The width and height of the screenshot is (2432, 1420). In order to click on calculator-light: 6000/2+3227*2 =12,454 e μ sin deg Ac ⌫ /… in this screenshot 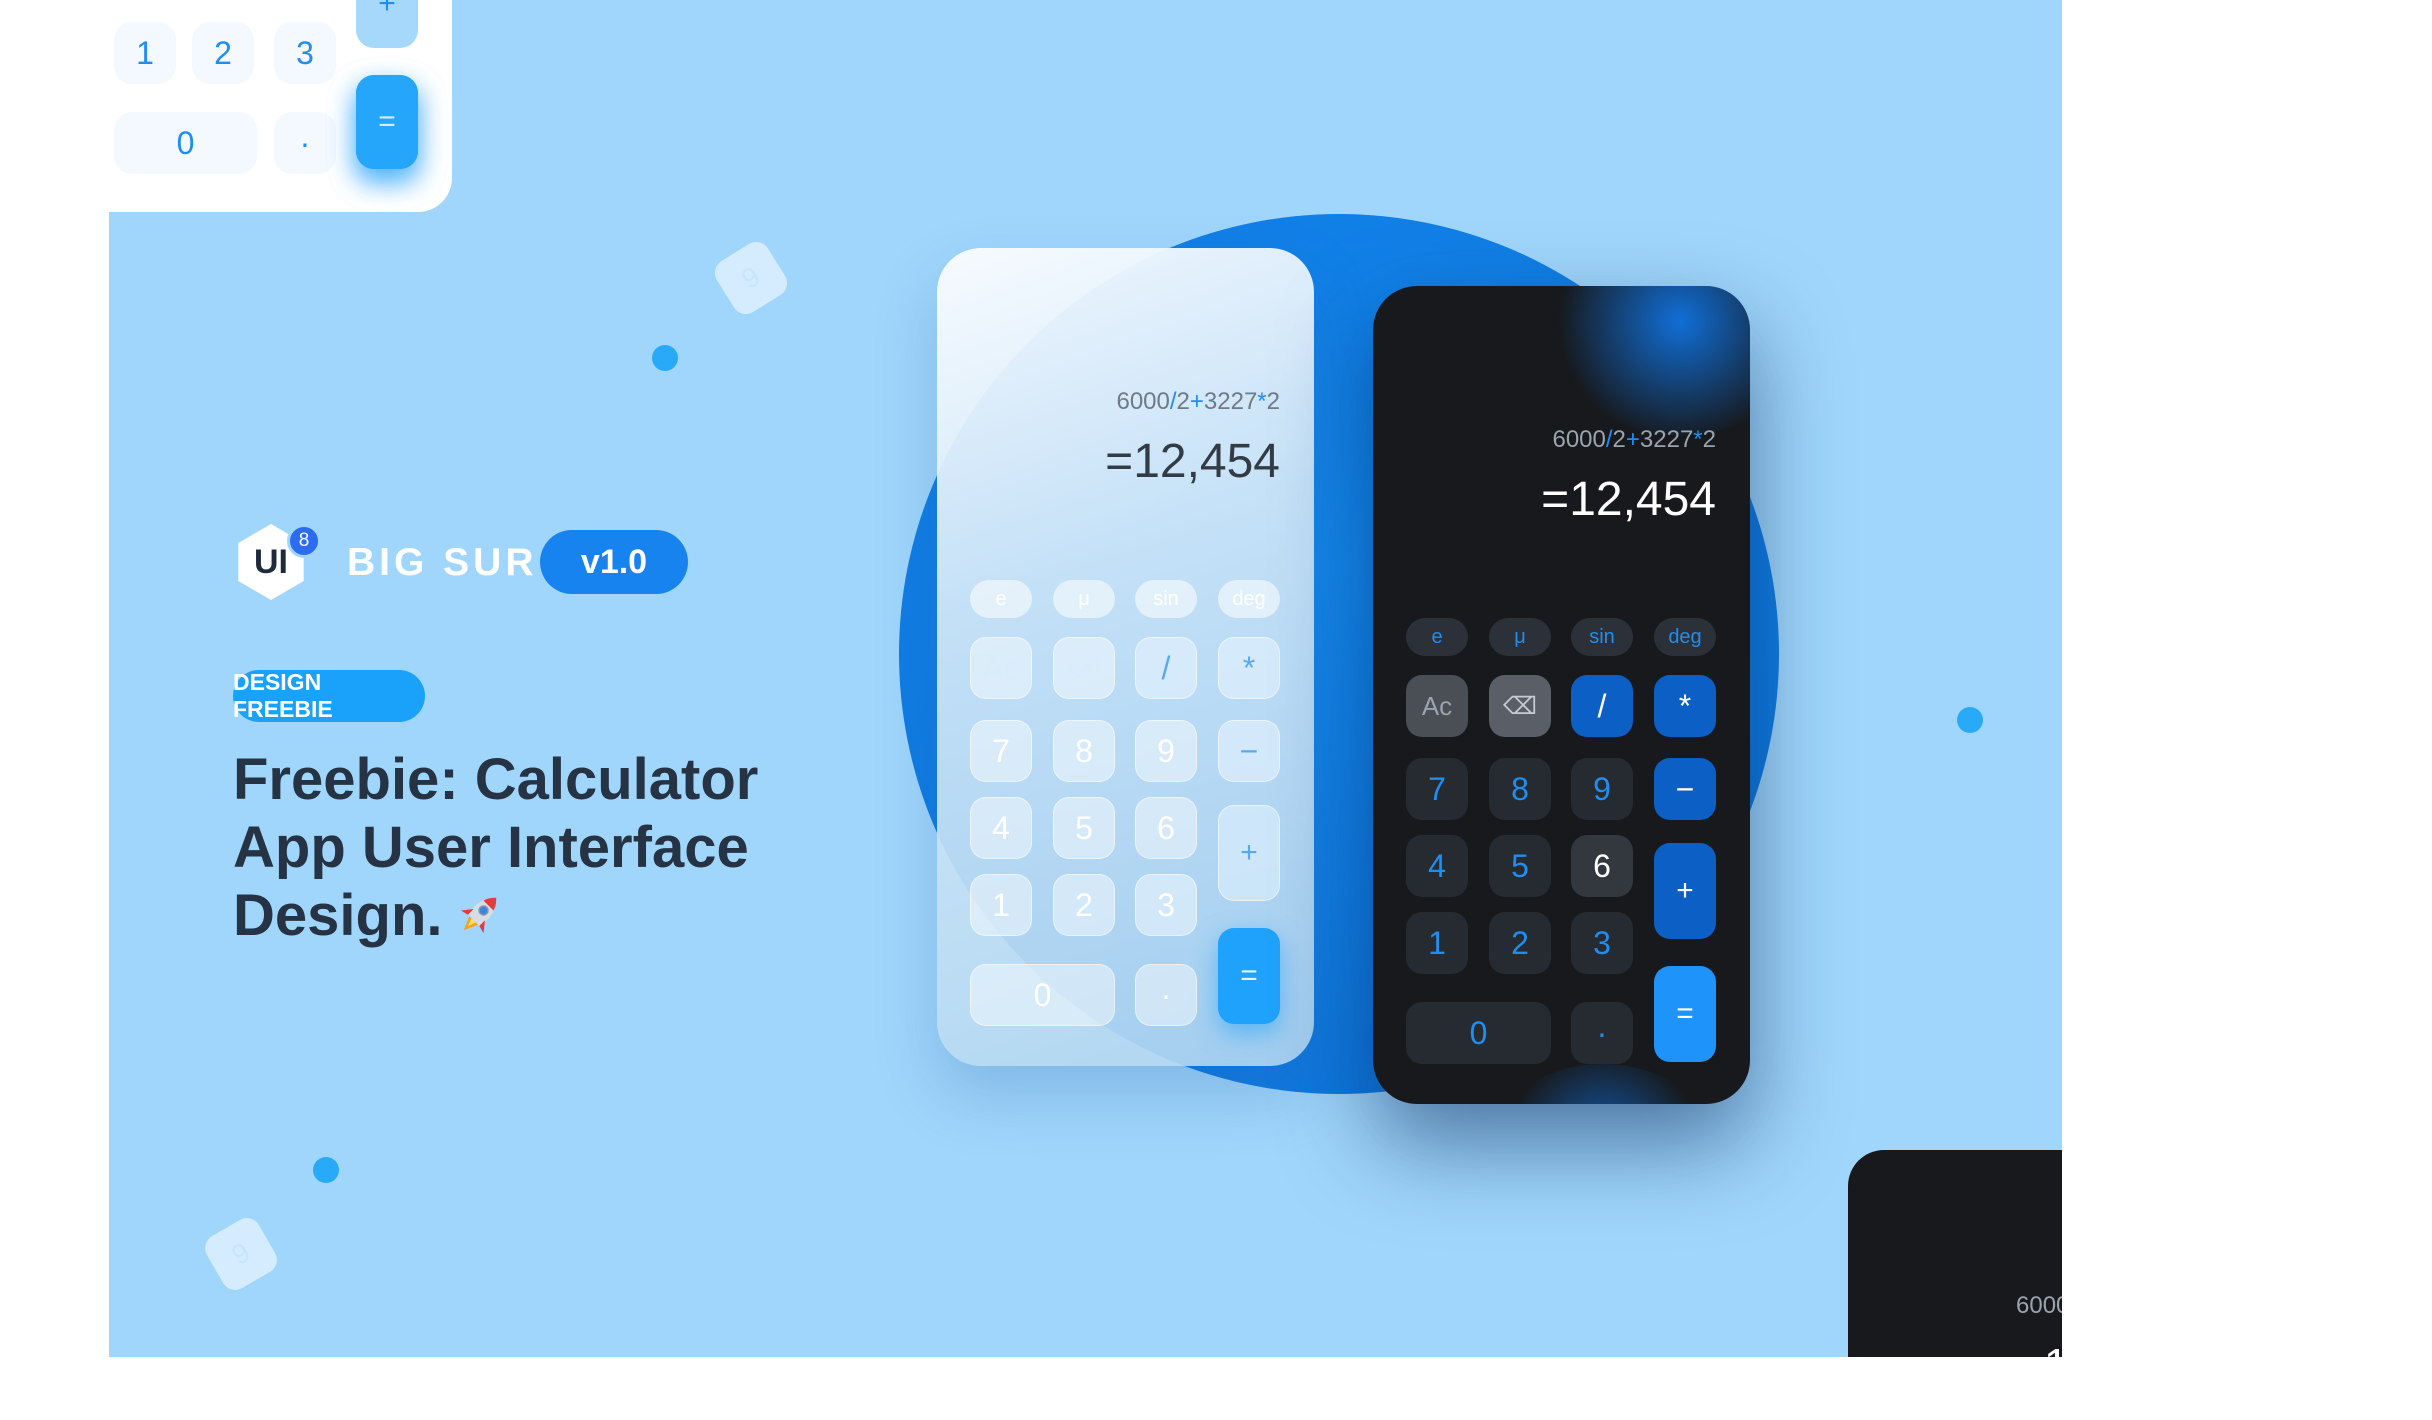, I will do `click(1125, 657)`.